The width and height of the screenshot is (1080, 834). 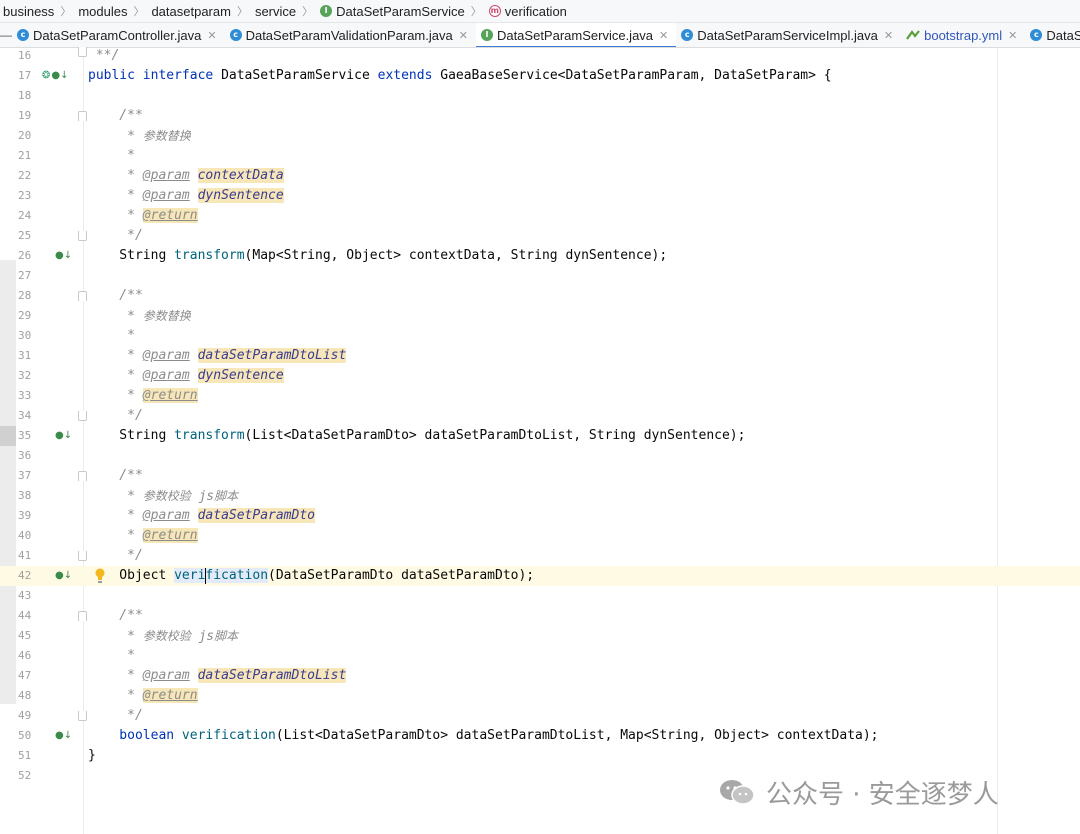 I want to click on code-line-25: 25 */, so click(x=540, y=236).